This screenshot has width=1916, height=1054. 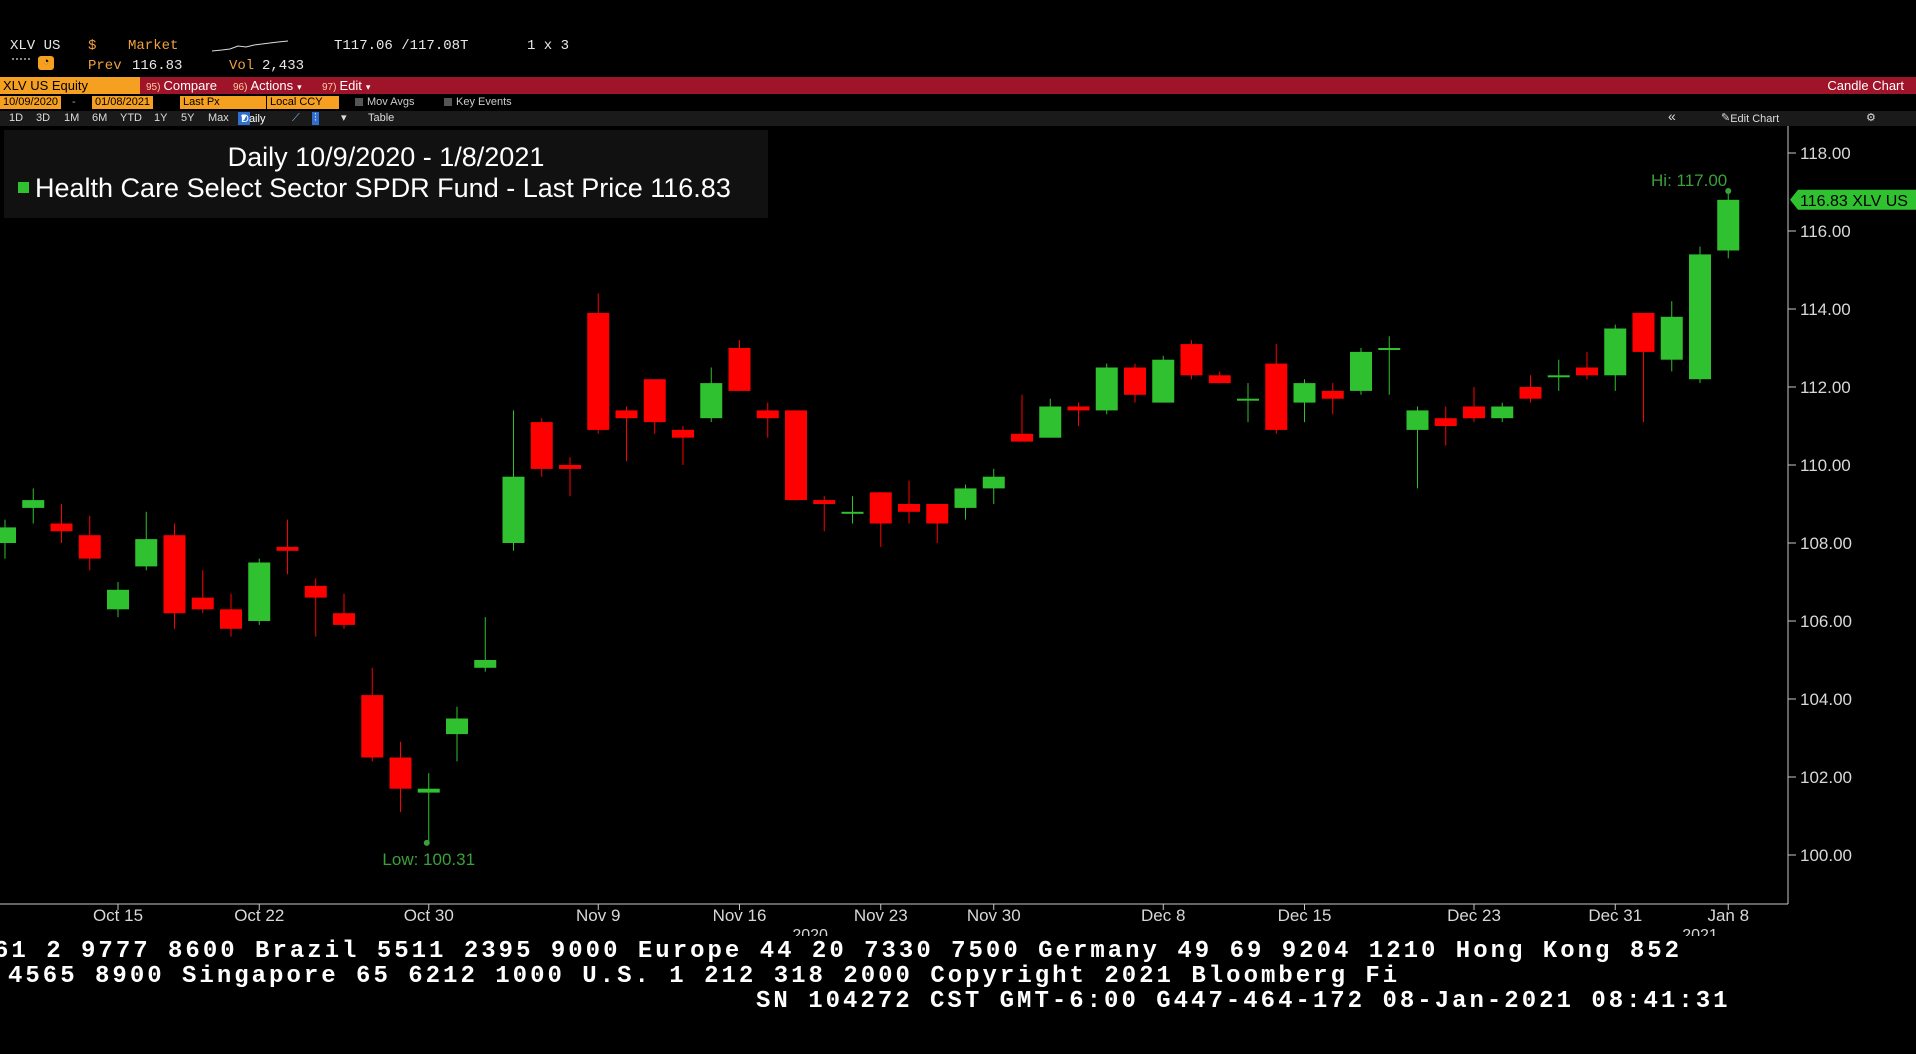 I want to click on bid-ask: T117.06 /117.08T, so click(x=401, y=46).